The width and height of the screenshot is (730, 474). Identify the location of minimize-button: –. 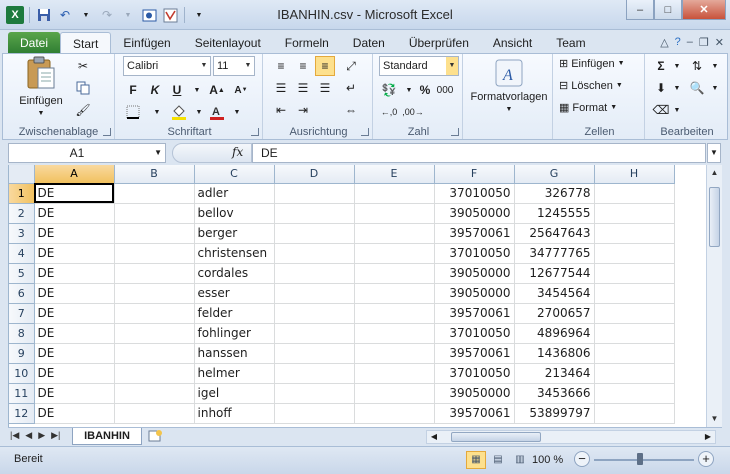
(640, 10).